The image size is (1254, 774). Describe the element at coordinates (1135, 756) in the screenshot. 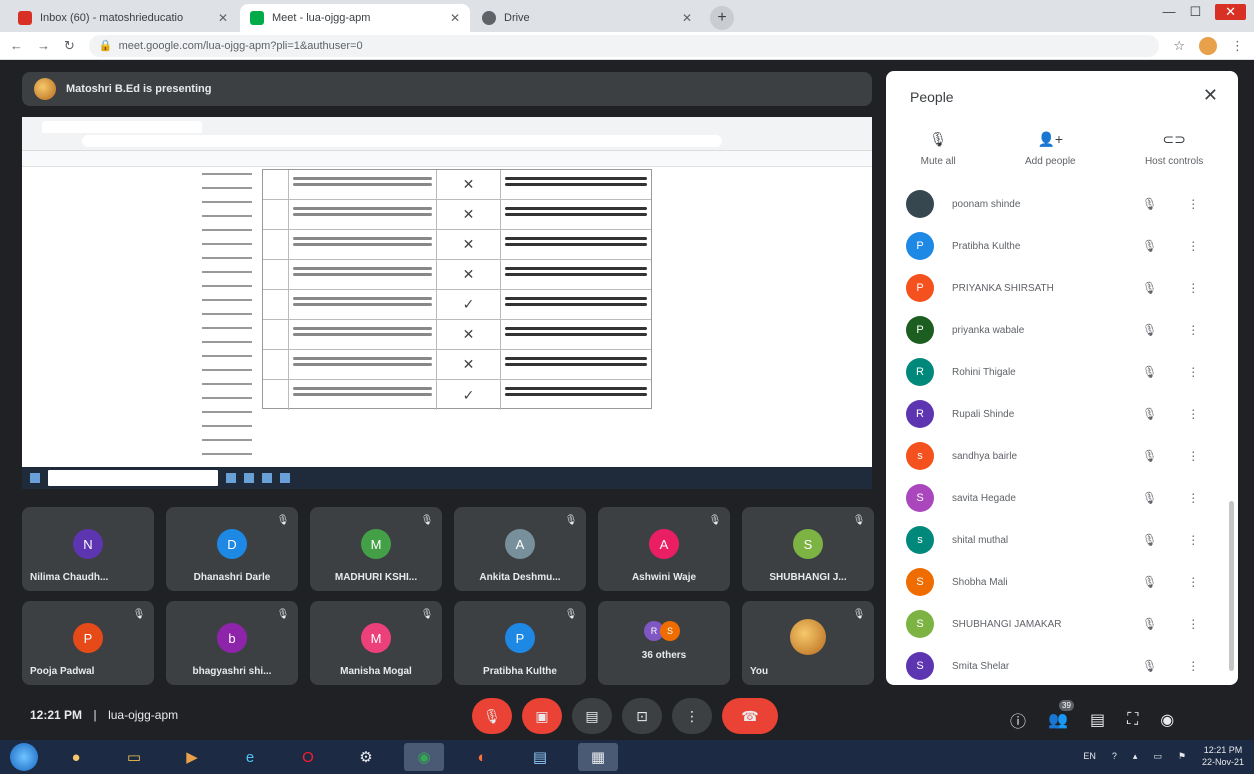

I see `show-hidden-icons: ▴` at that location.